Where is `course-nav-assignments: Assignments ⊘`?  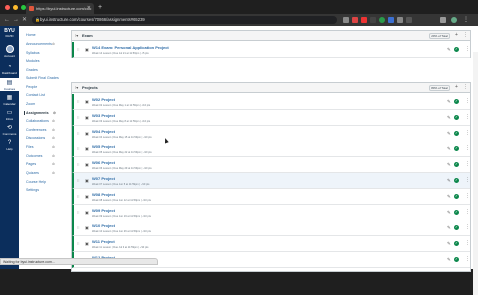 course-nav-assignments: Assignments ⊘ is located at coordinates (40, 113).